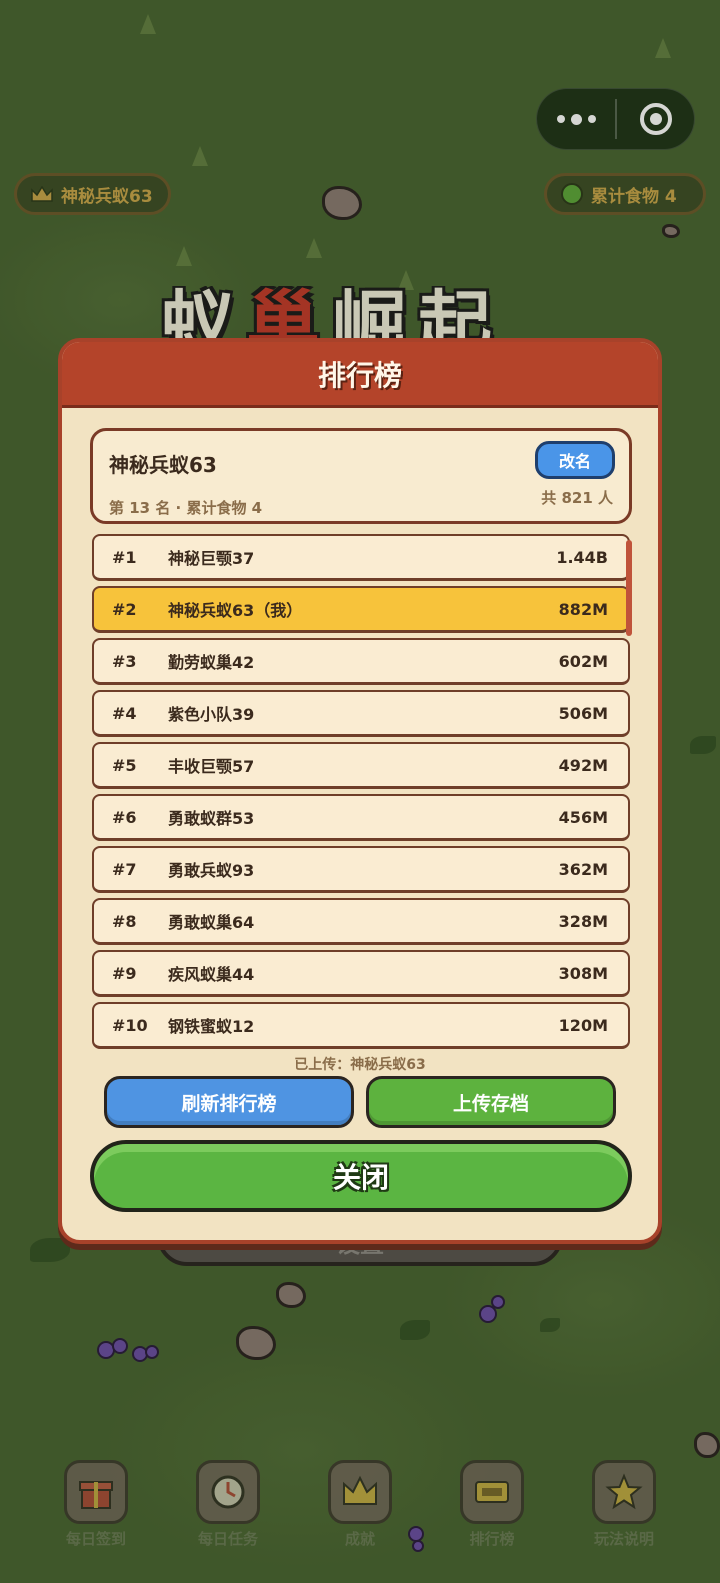  Describe the element at coordinates (124, 765) in the screenshot. I see `rank-number: #5` at that location.